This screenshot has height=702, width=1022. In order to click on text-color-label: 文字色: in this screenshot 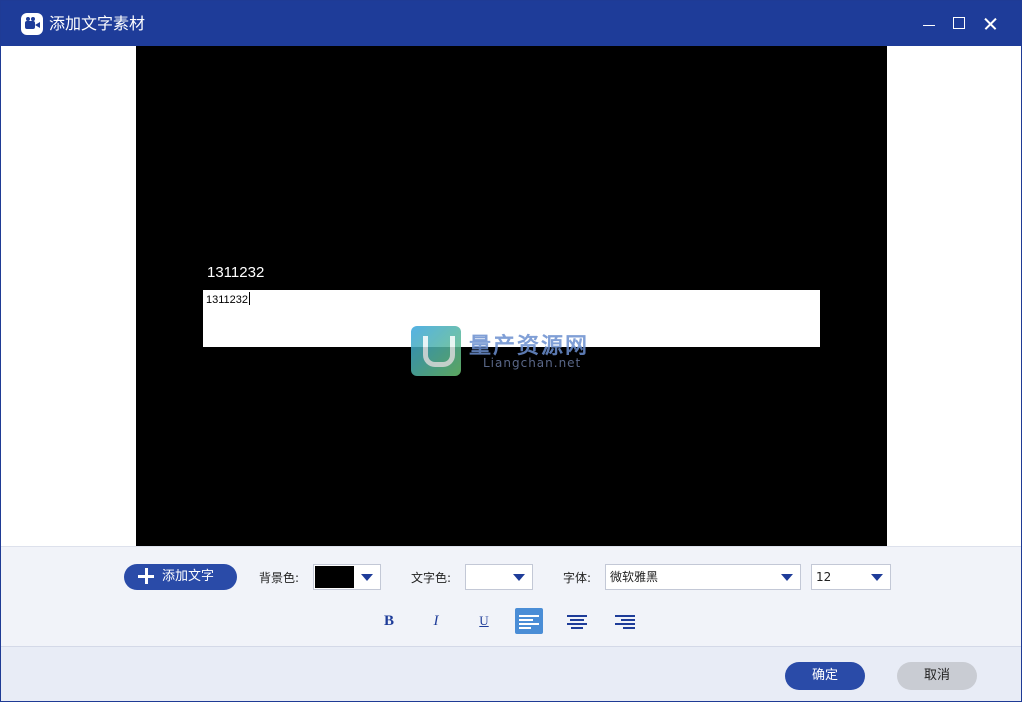, I will do `click(431, 578)`.